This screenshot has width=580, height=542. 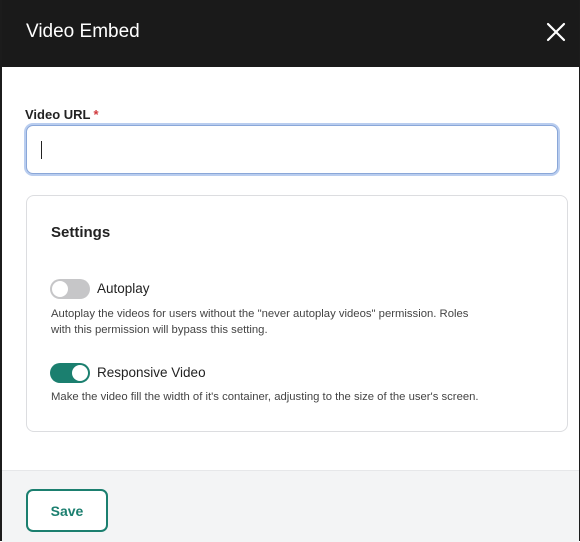 I want to click on required-marker: *, so click(x=96, y=114).